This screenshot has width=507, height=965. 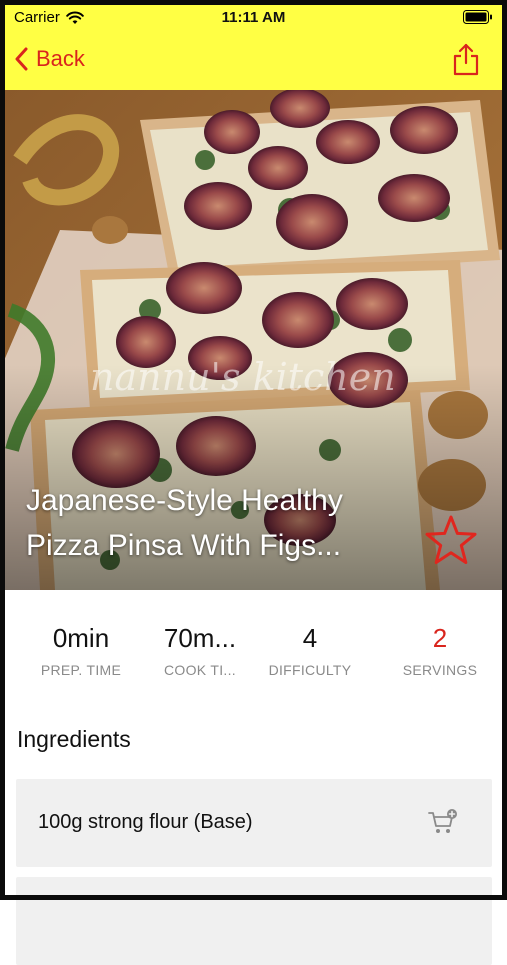 What do you see at coordinates (443, 822) in the screenshot?
I see `cart-add-icon` at bounding box center [443, 822].